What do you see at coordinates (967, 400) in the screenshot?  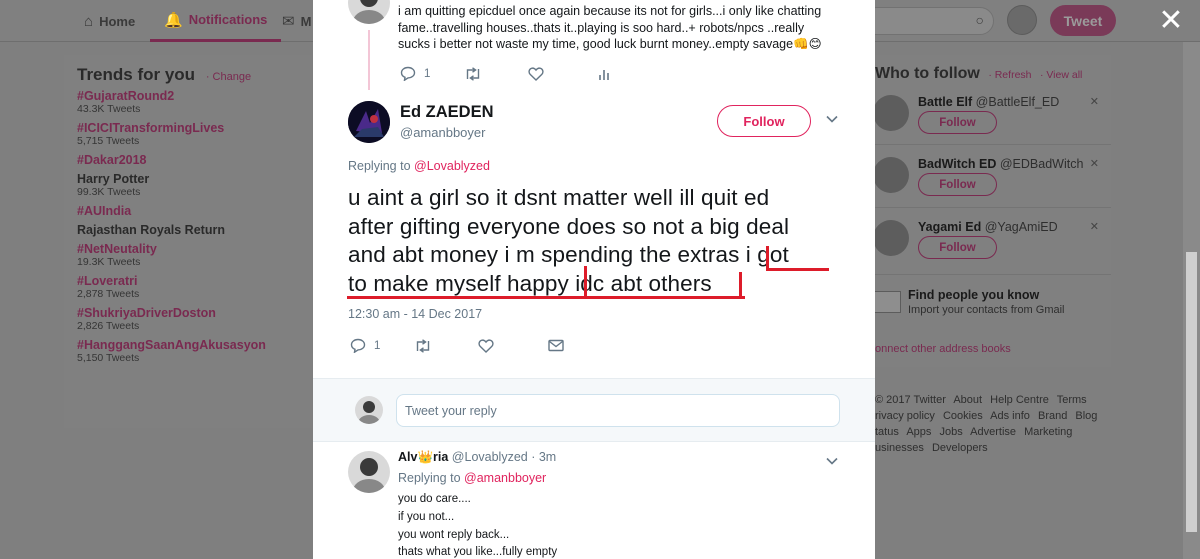 I see `footer-link: About` at bounding box center [967, 400].